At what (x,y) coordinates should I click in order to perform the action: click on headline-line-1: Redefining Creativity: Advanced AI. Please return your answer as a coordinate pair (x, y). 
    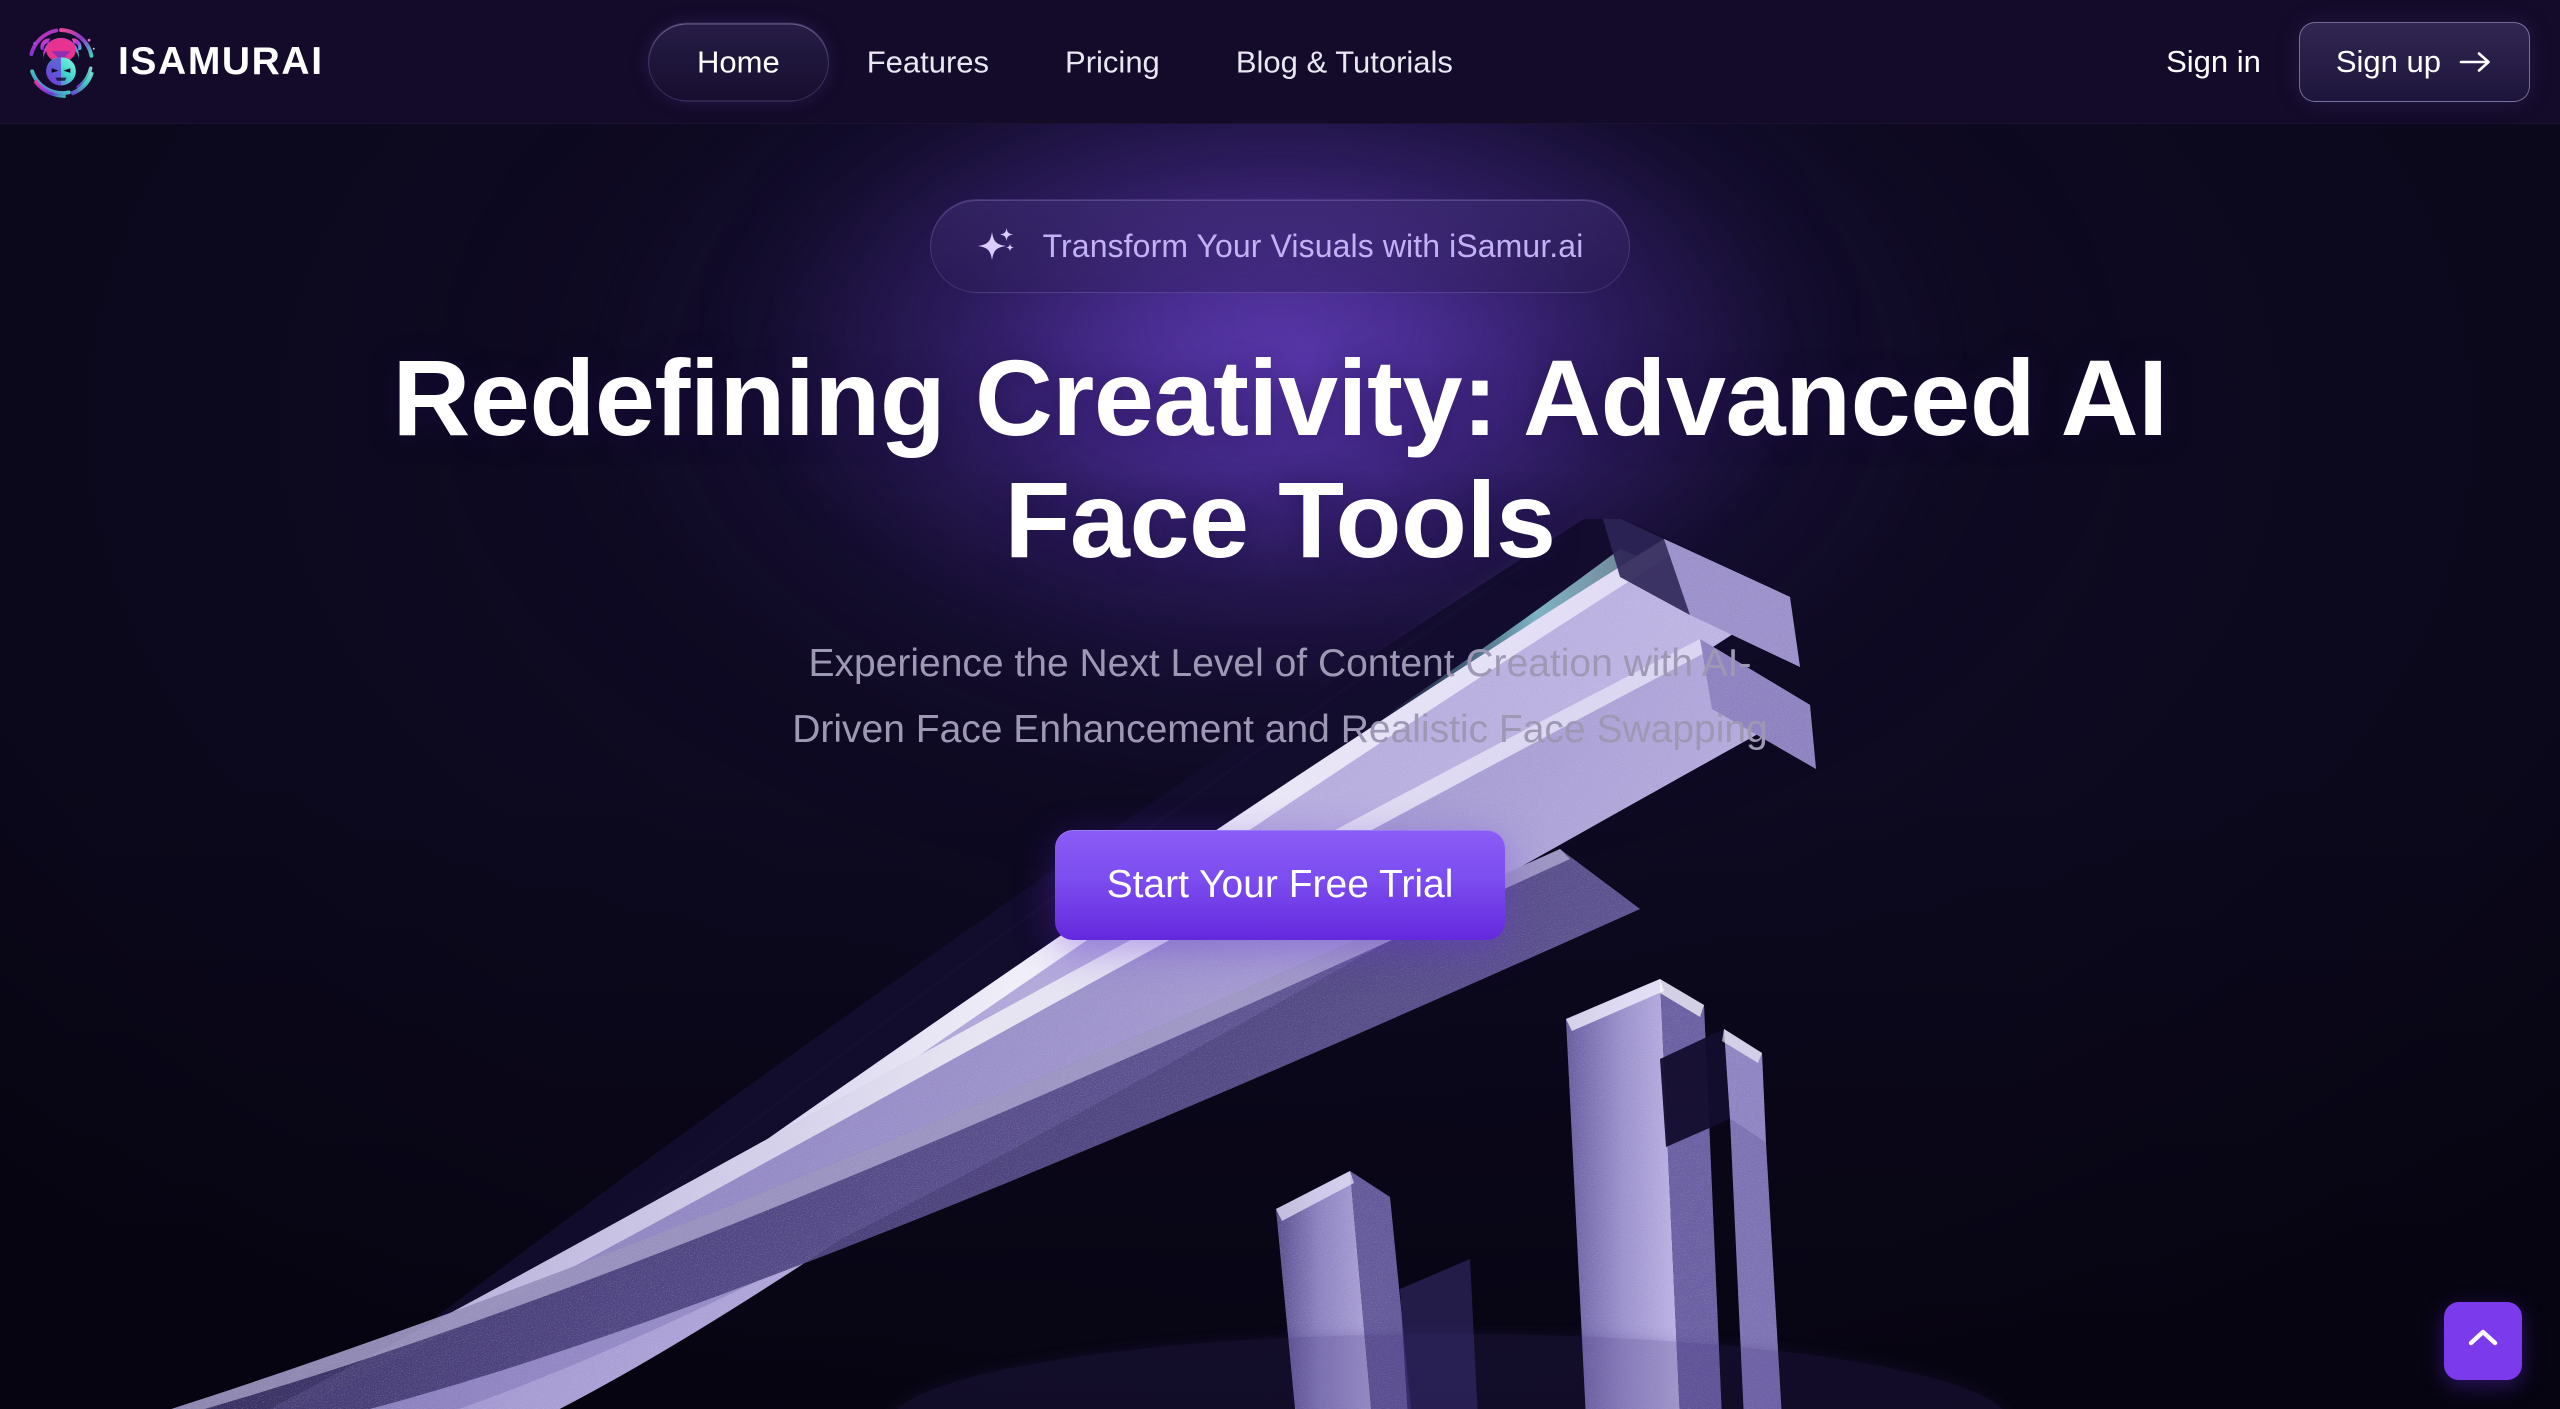
    Looking at the image, I should click on (1280, 397).